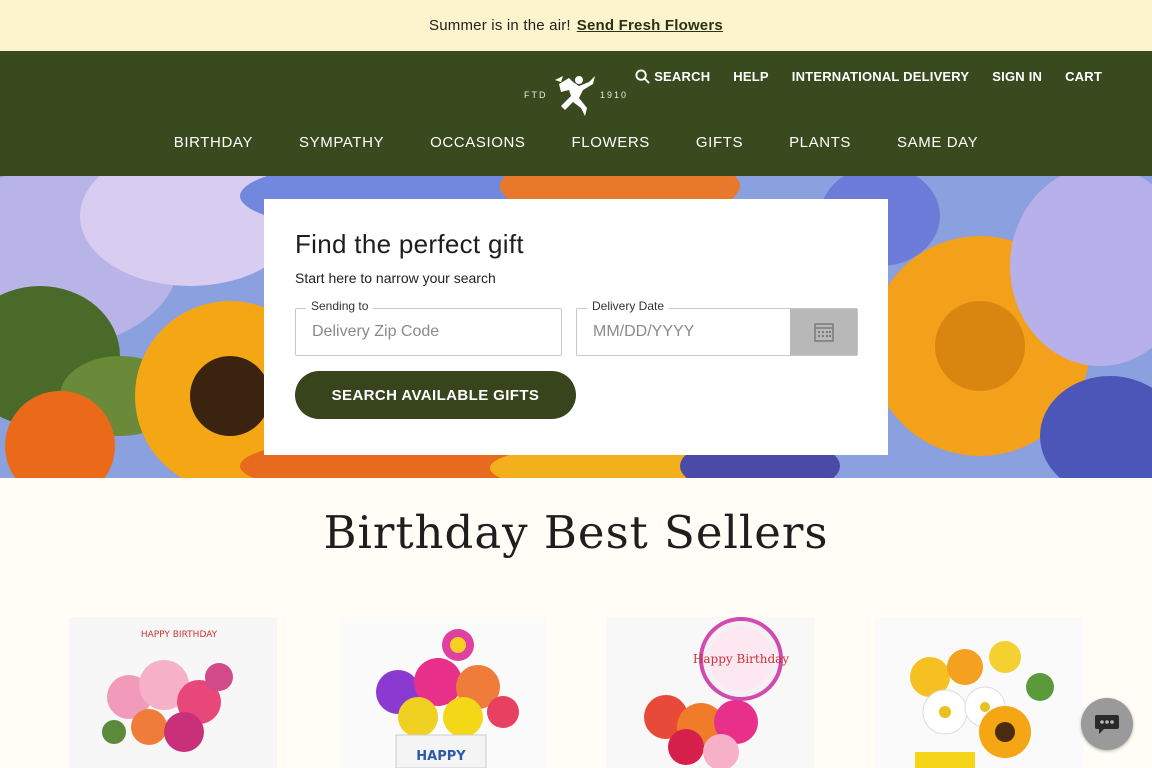 Image resolution: width=1152 pixels, height=768 pixels. I want to click on search-icon, so click(642, 76).